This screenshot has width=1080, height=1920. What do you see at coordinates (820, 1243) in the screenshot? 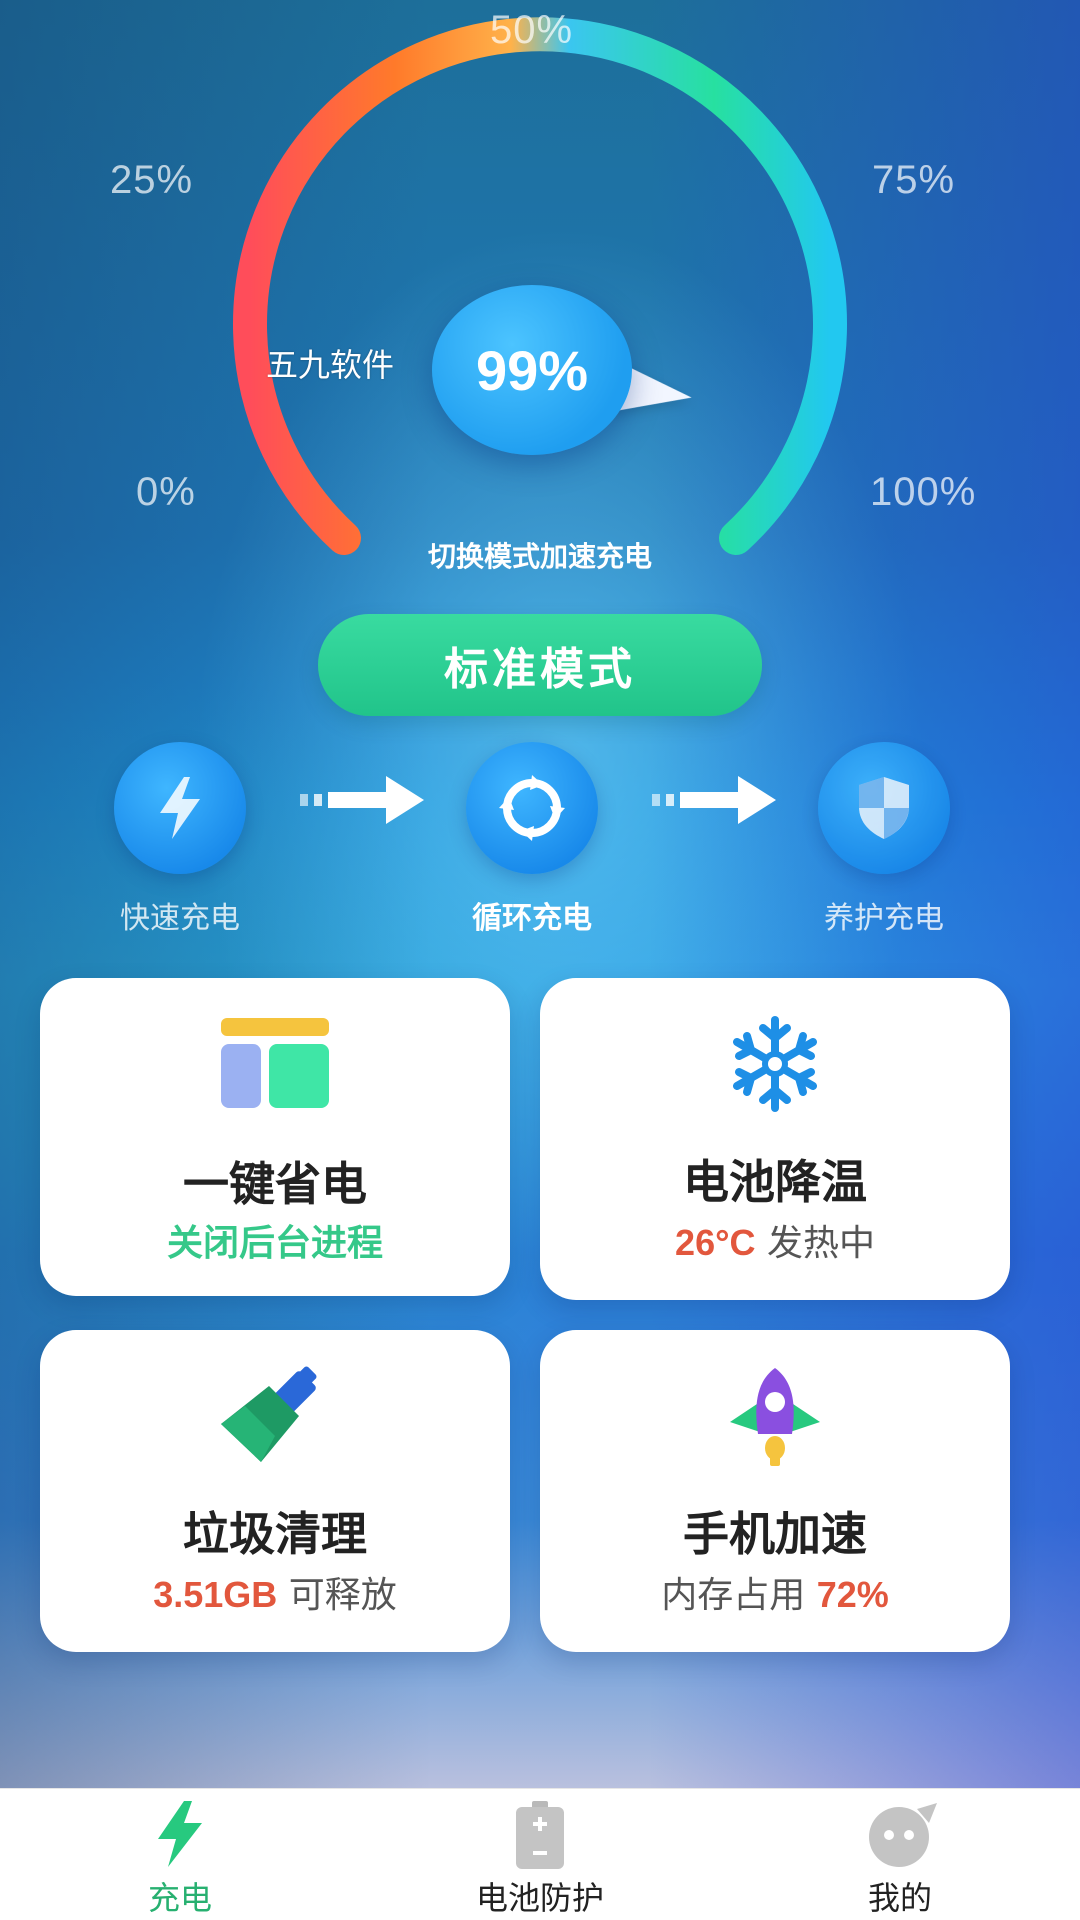
I see `heating-status: 发热中` at bounding box center [820, 1243].